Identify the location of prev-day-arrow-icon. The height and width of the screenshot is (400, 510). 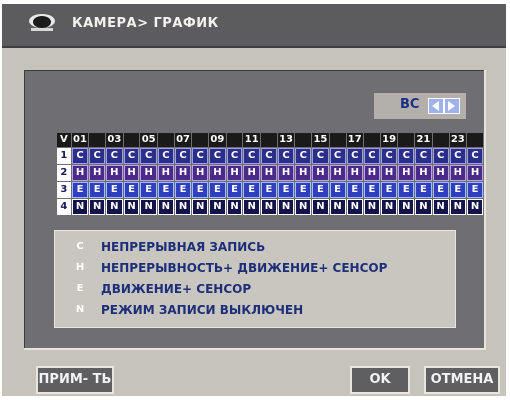
(436, 106).